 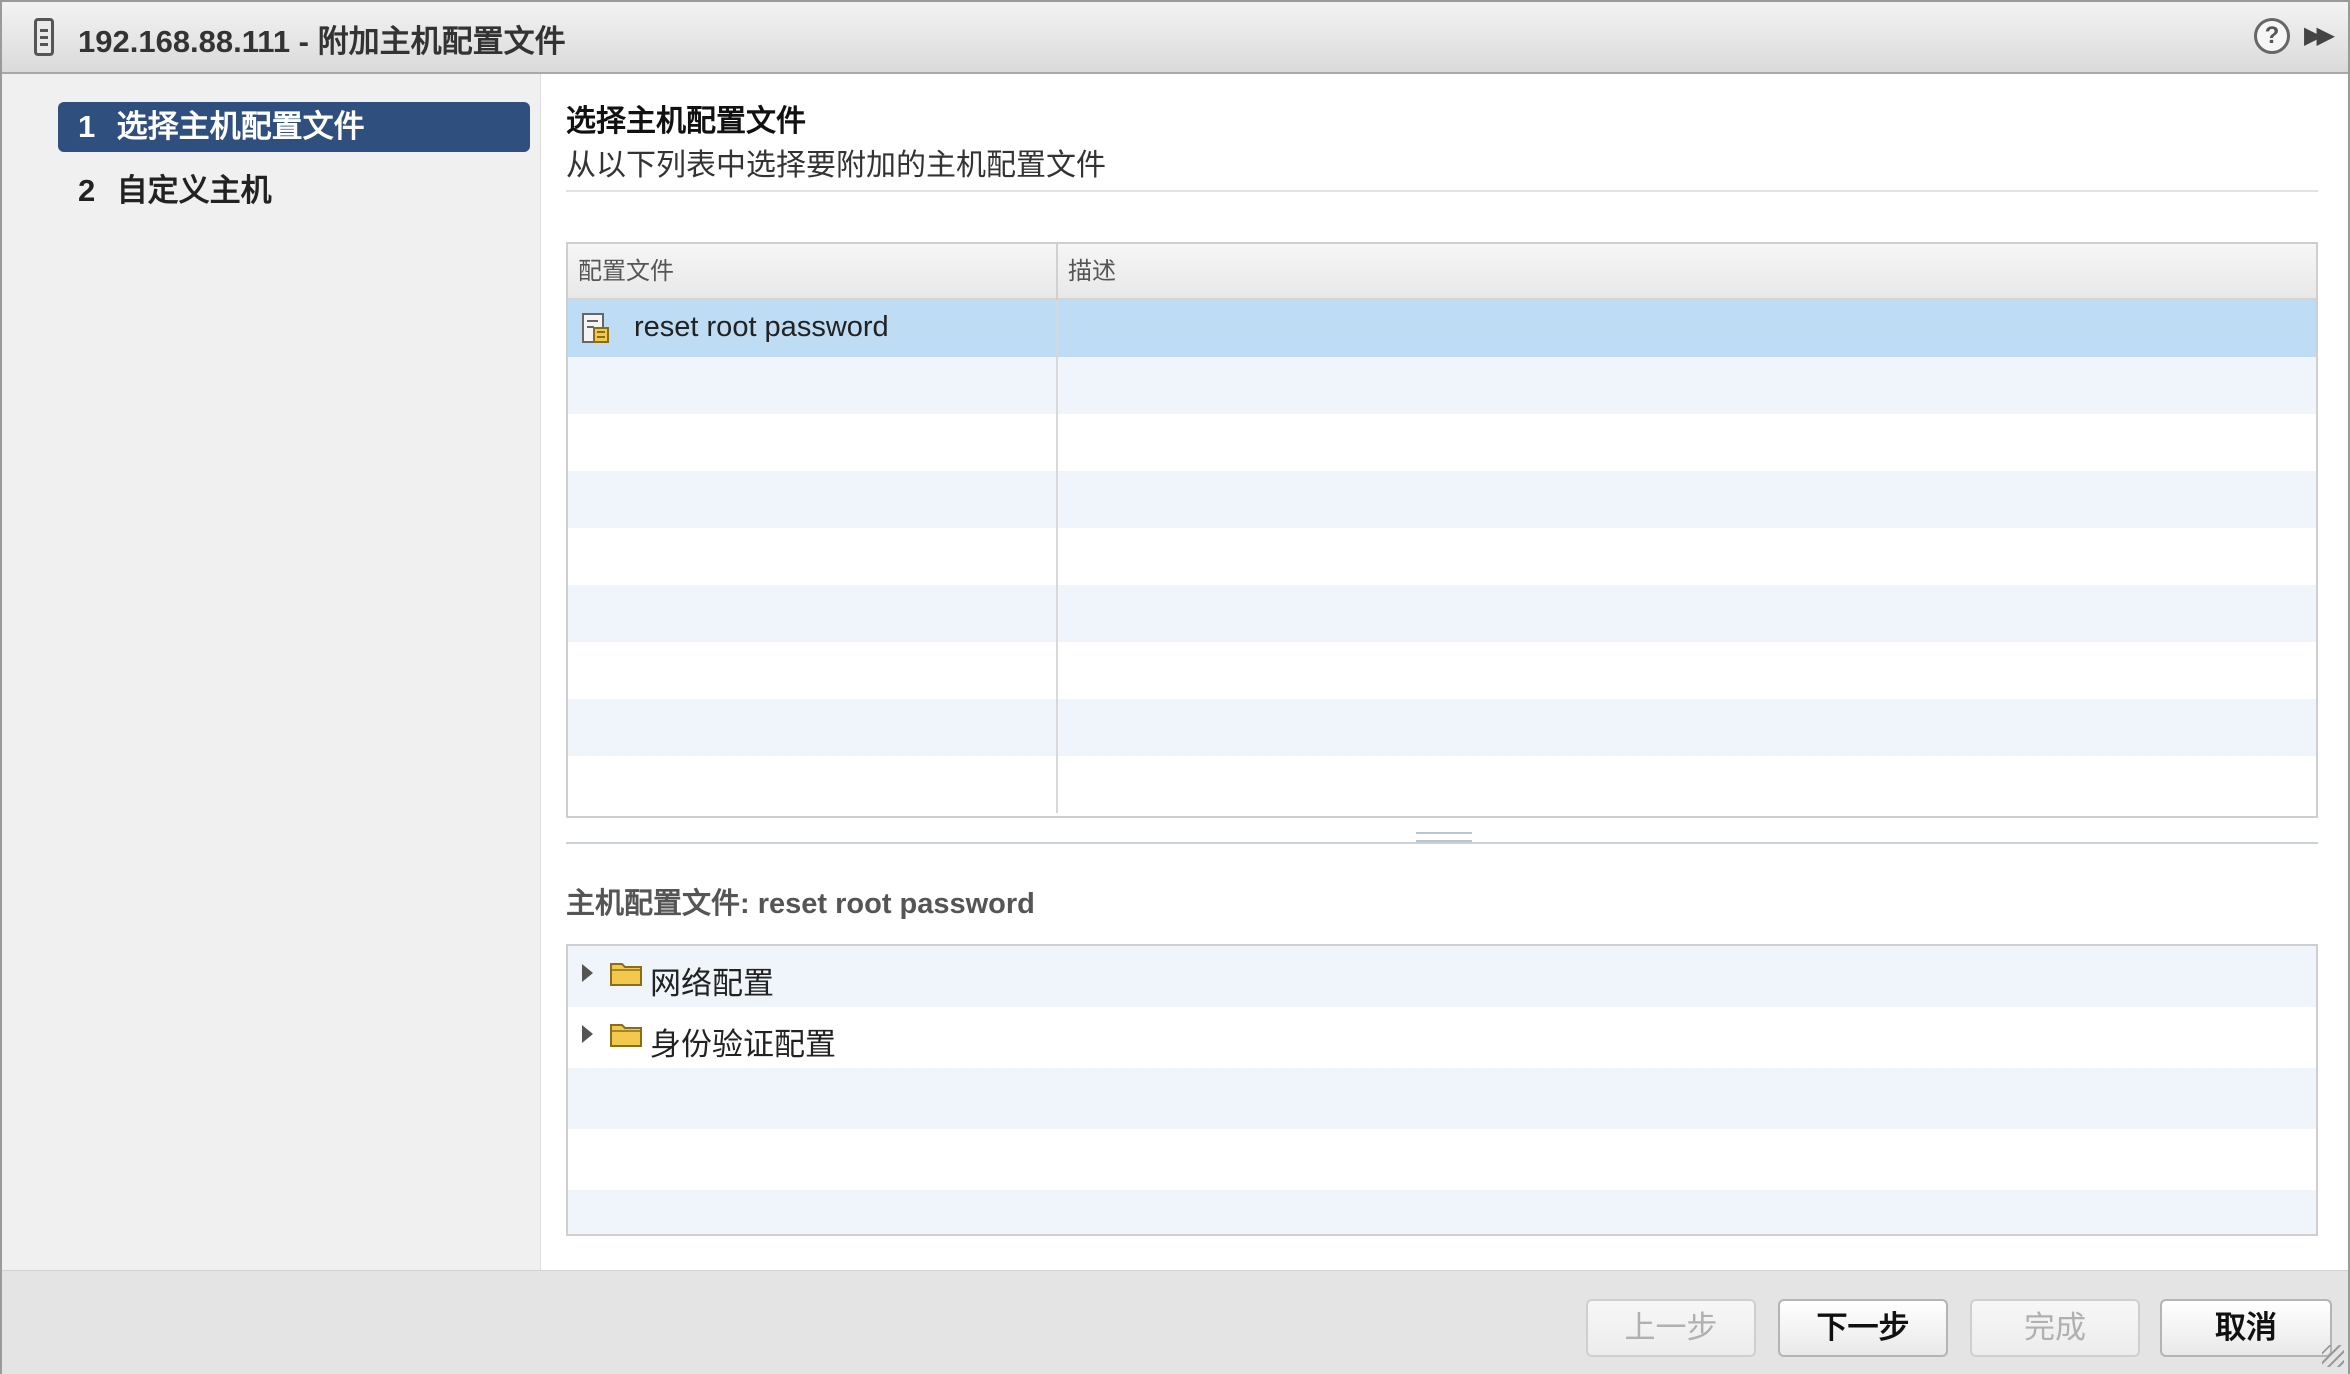 What do you see at coordinates (836, 165) in the screenshot?
I see `page-subtitle: 从以下列表中选择要附加的主机配置文件` at bounding box center [836, 165].